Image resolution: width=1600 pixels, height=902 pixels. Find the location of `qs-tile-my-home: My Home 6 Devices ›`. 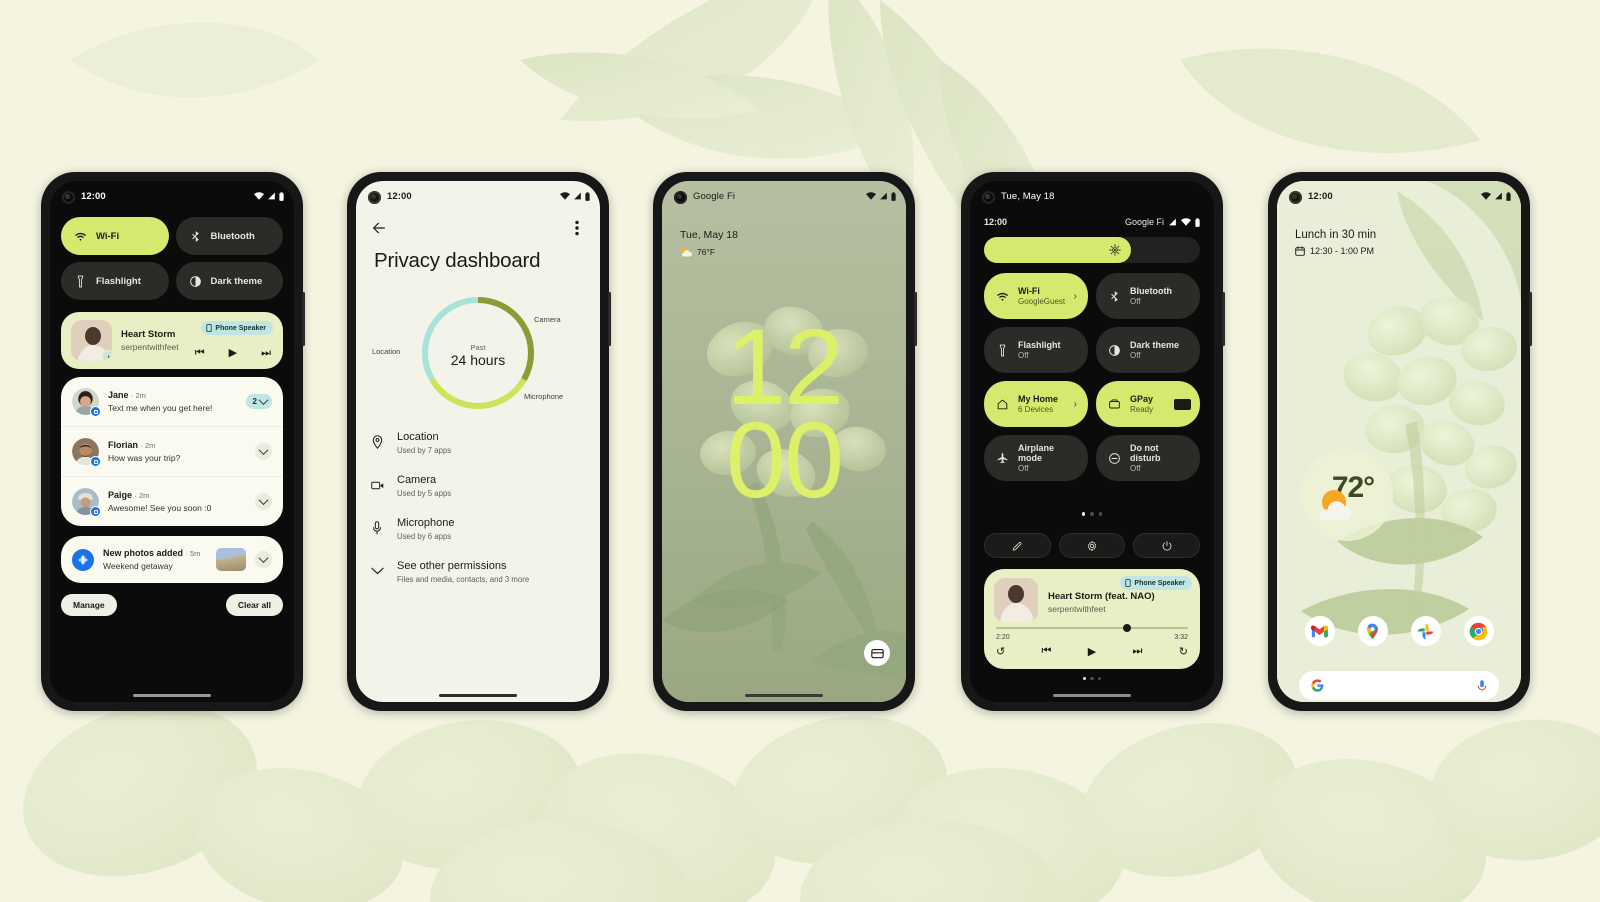

qs-tile-my-home: My Home 6 Devices › is located at coordinates (1036, 404).